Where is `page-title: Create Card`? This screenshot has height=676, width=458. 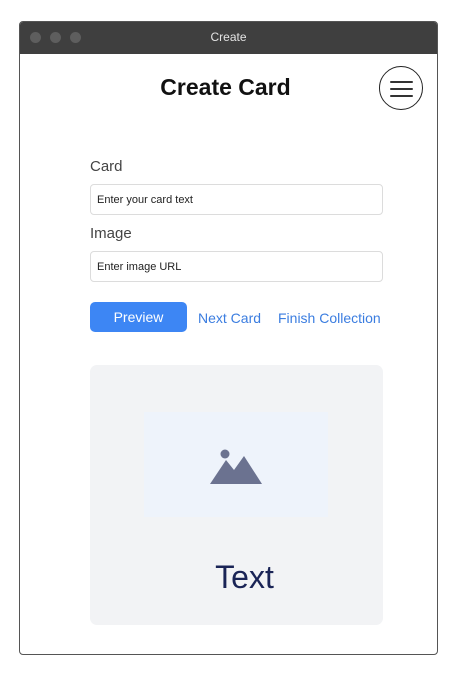
page-title: Create Card is located at coordinates (225, 87).